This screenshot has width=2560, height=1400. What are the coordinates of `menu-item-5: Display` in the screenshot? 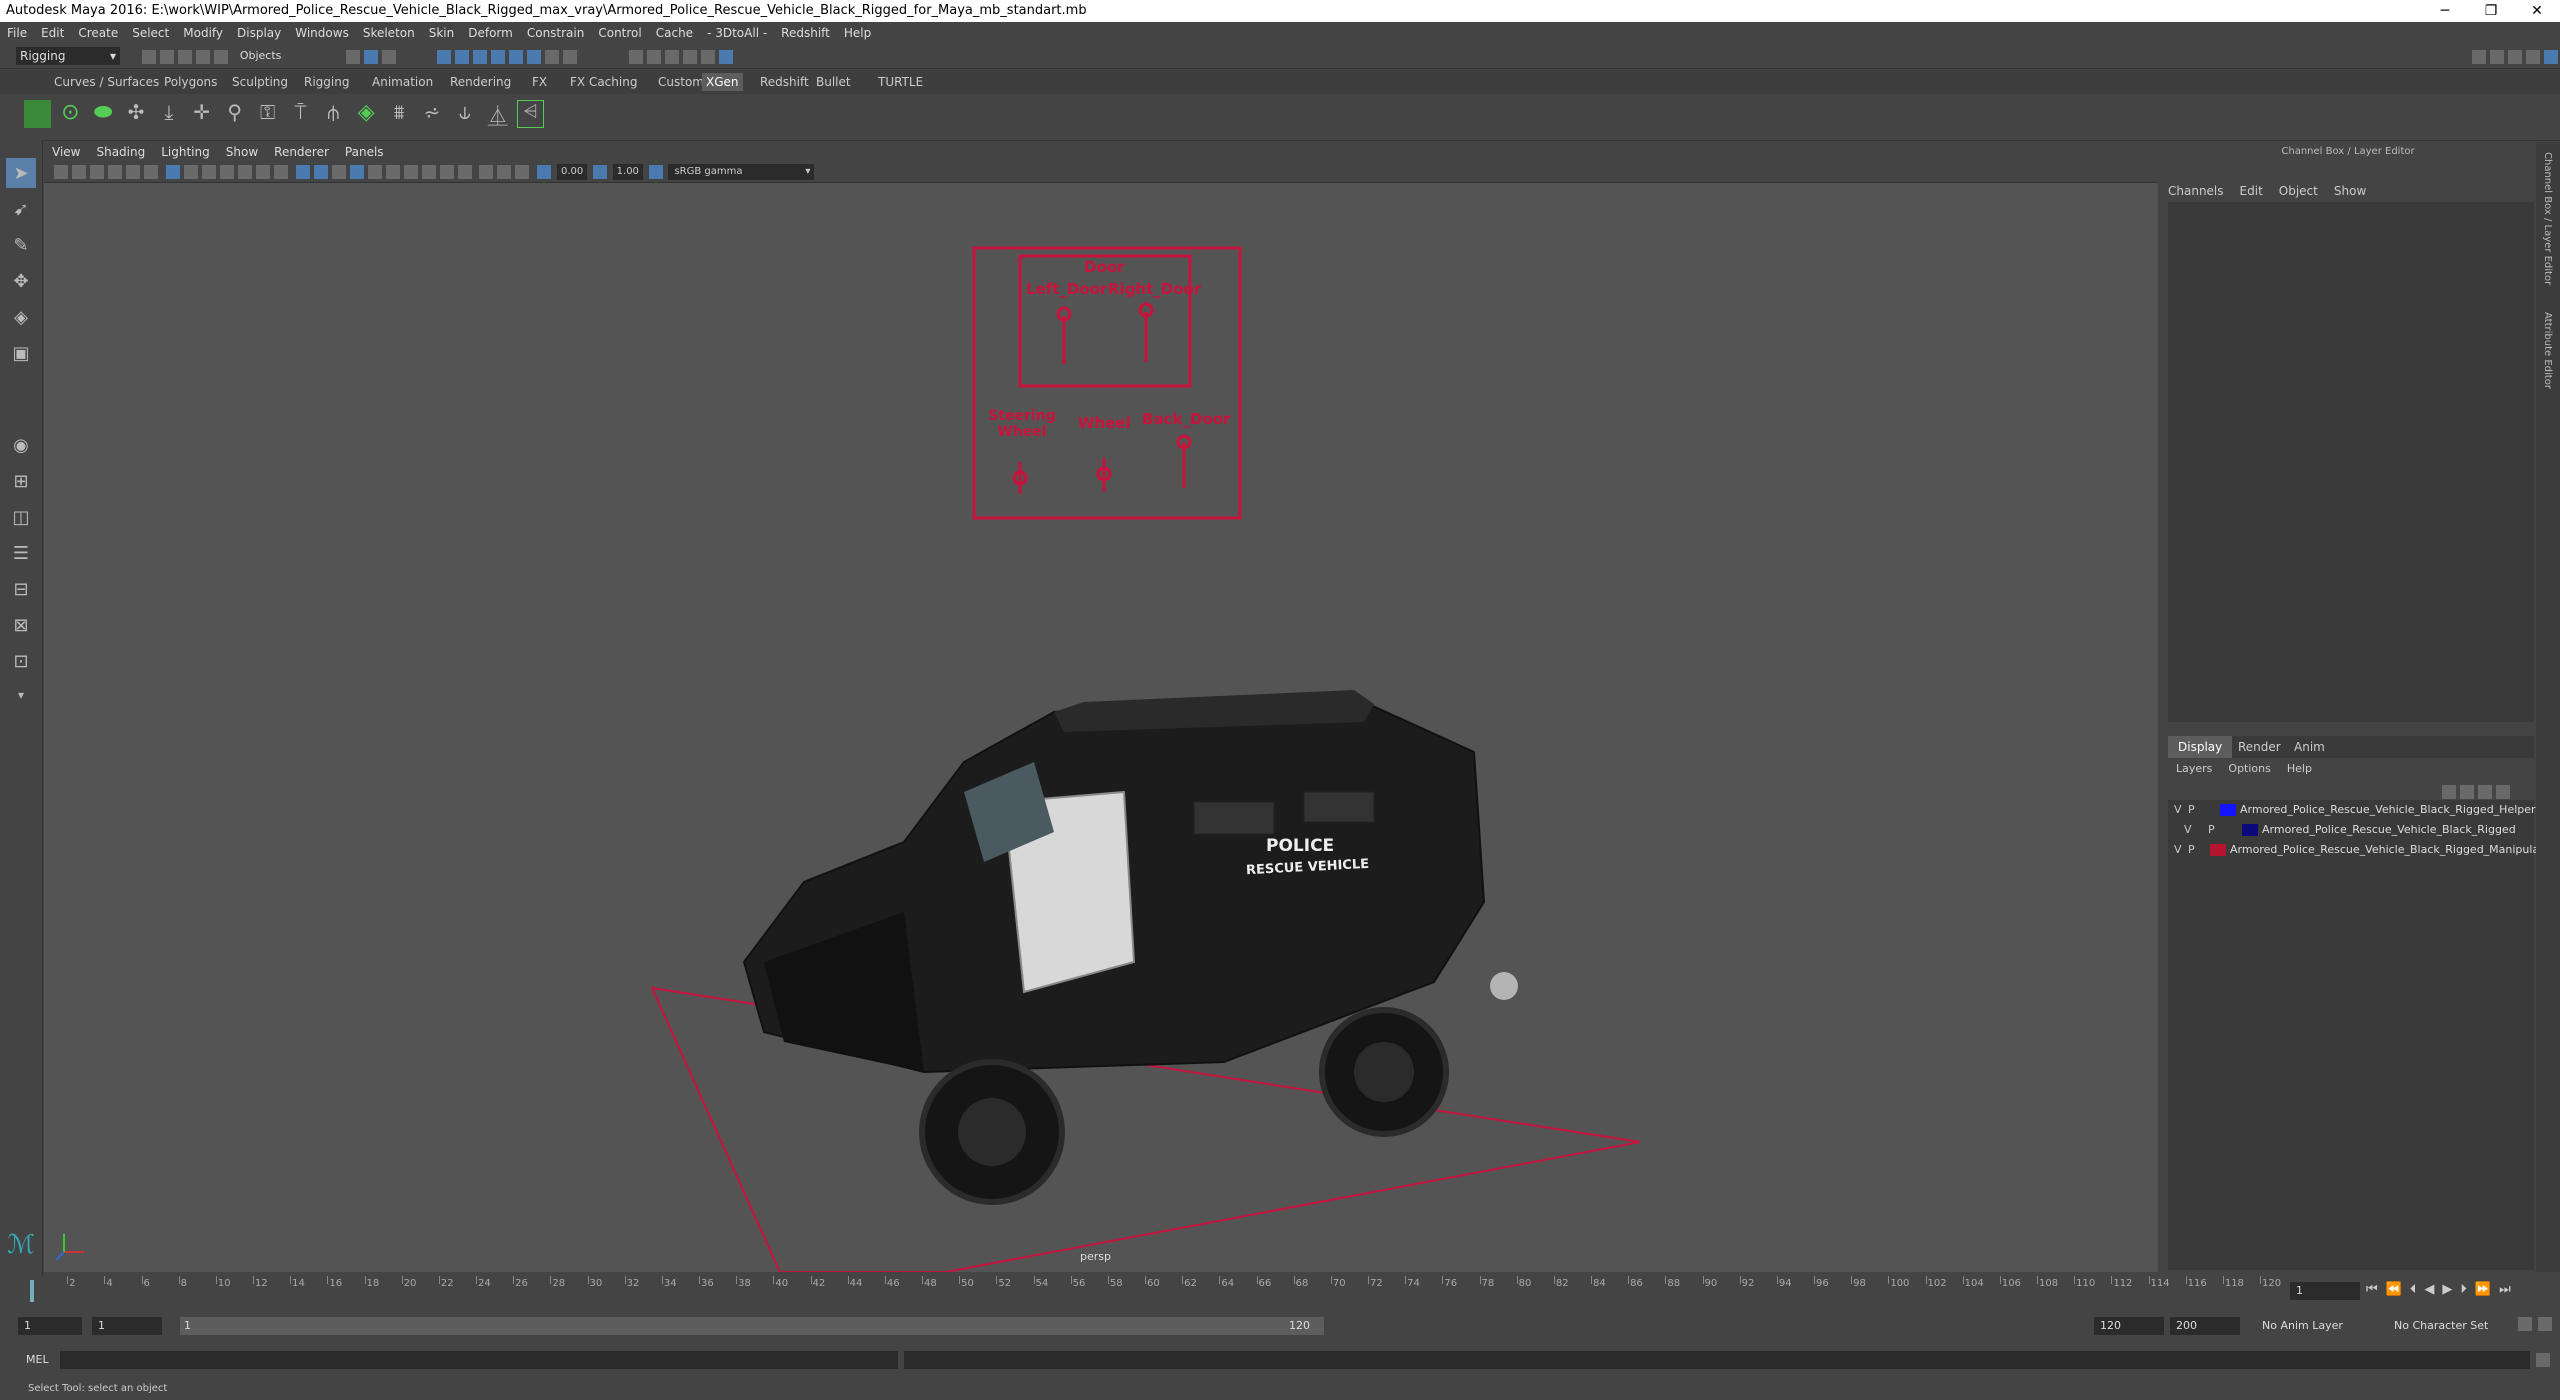 It's located at (259, 33).